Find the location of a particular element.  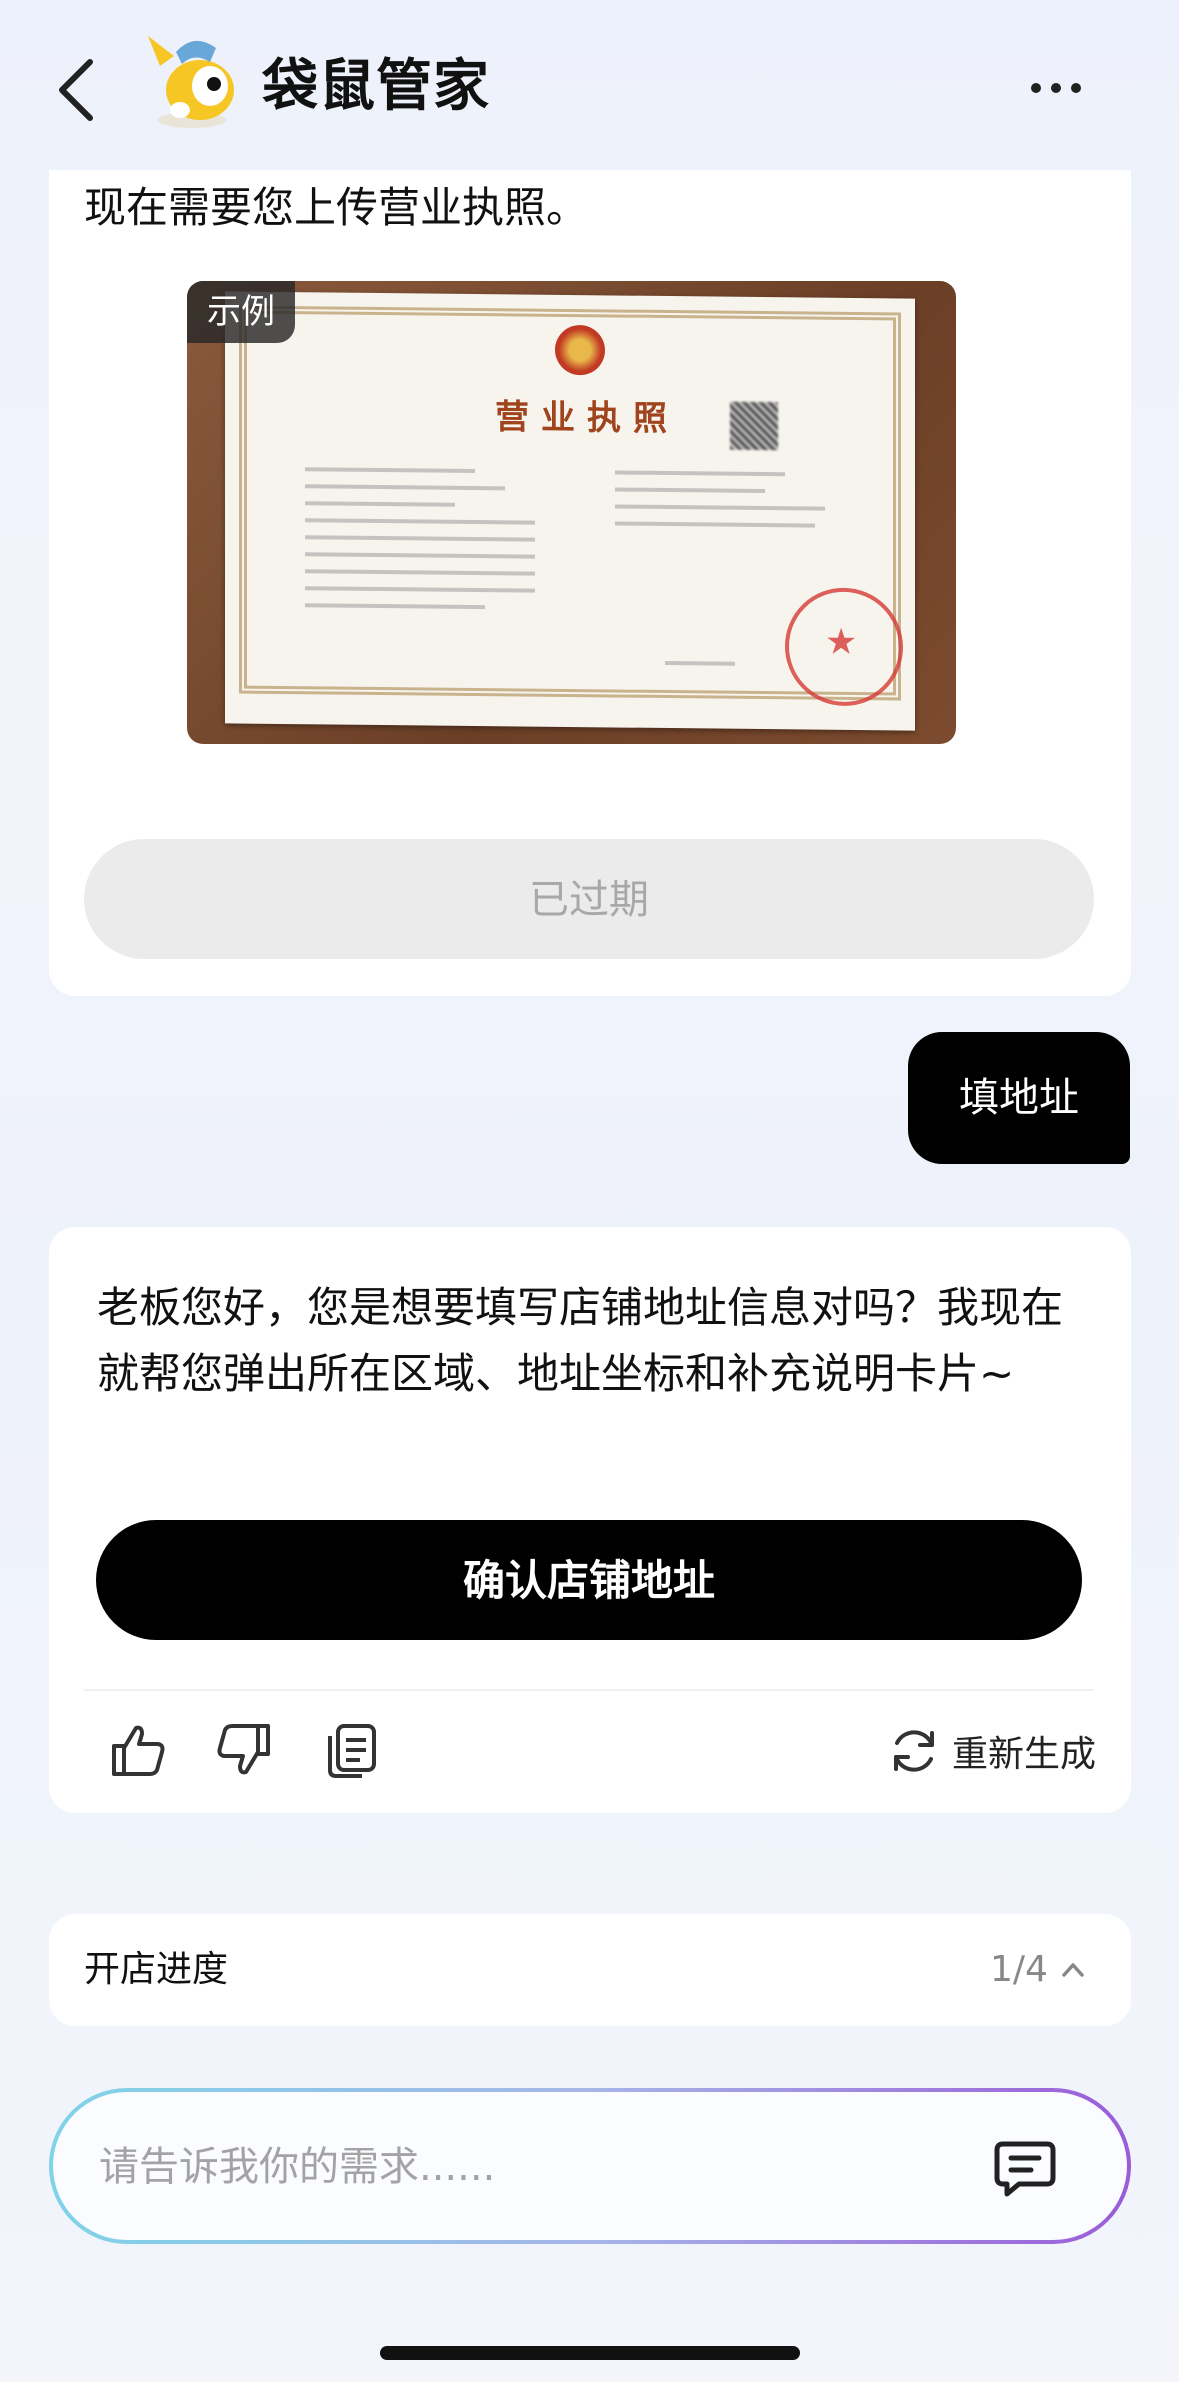

home-indicator is located at coordinates (590, 2353).